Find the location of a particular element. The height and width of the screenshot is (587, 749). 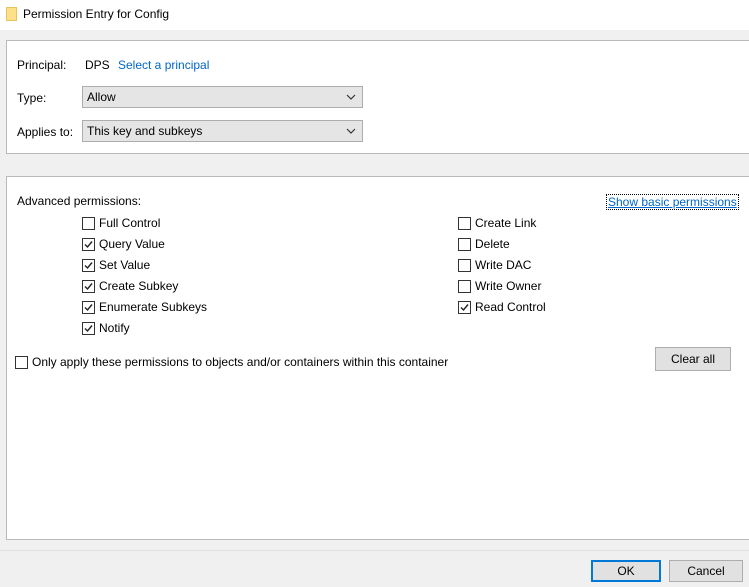

type-dropdown-value: Allow is located at coordinates (101, 97).